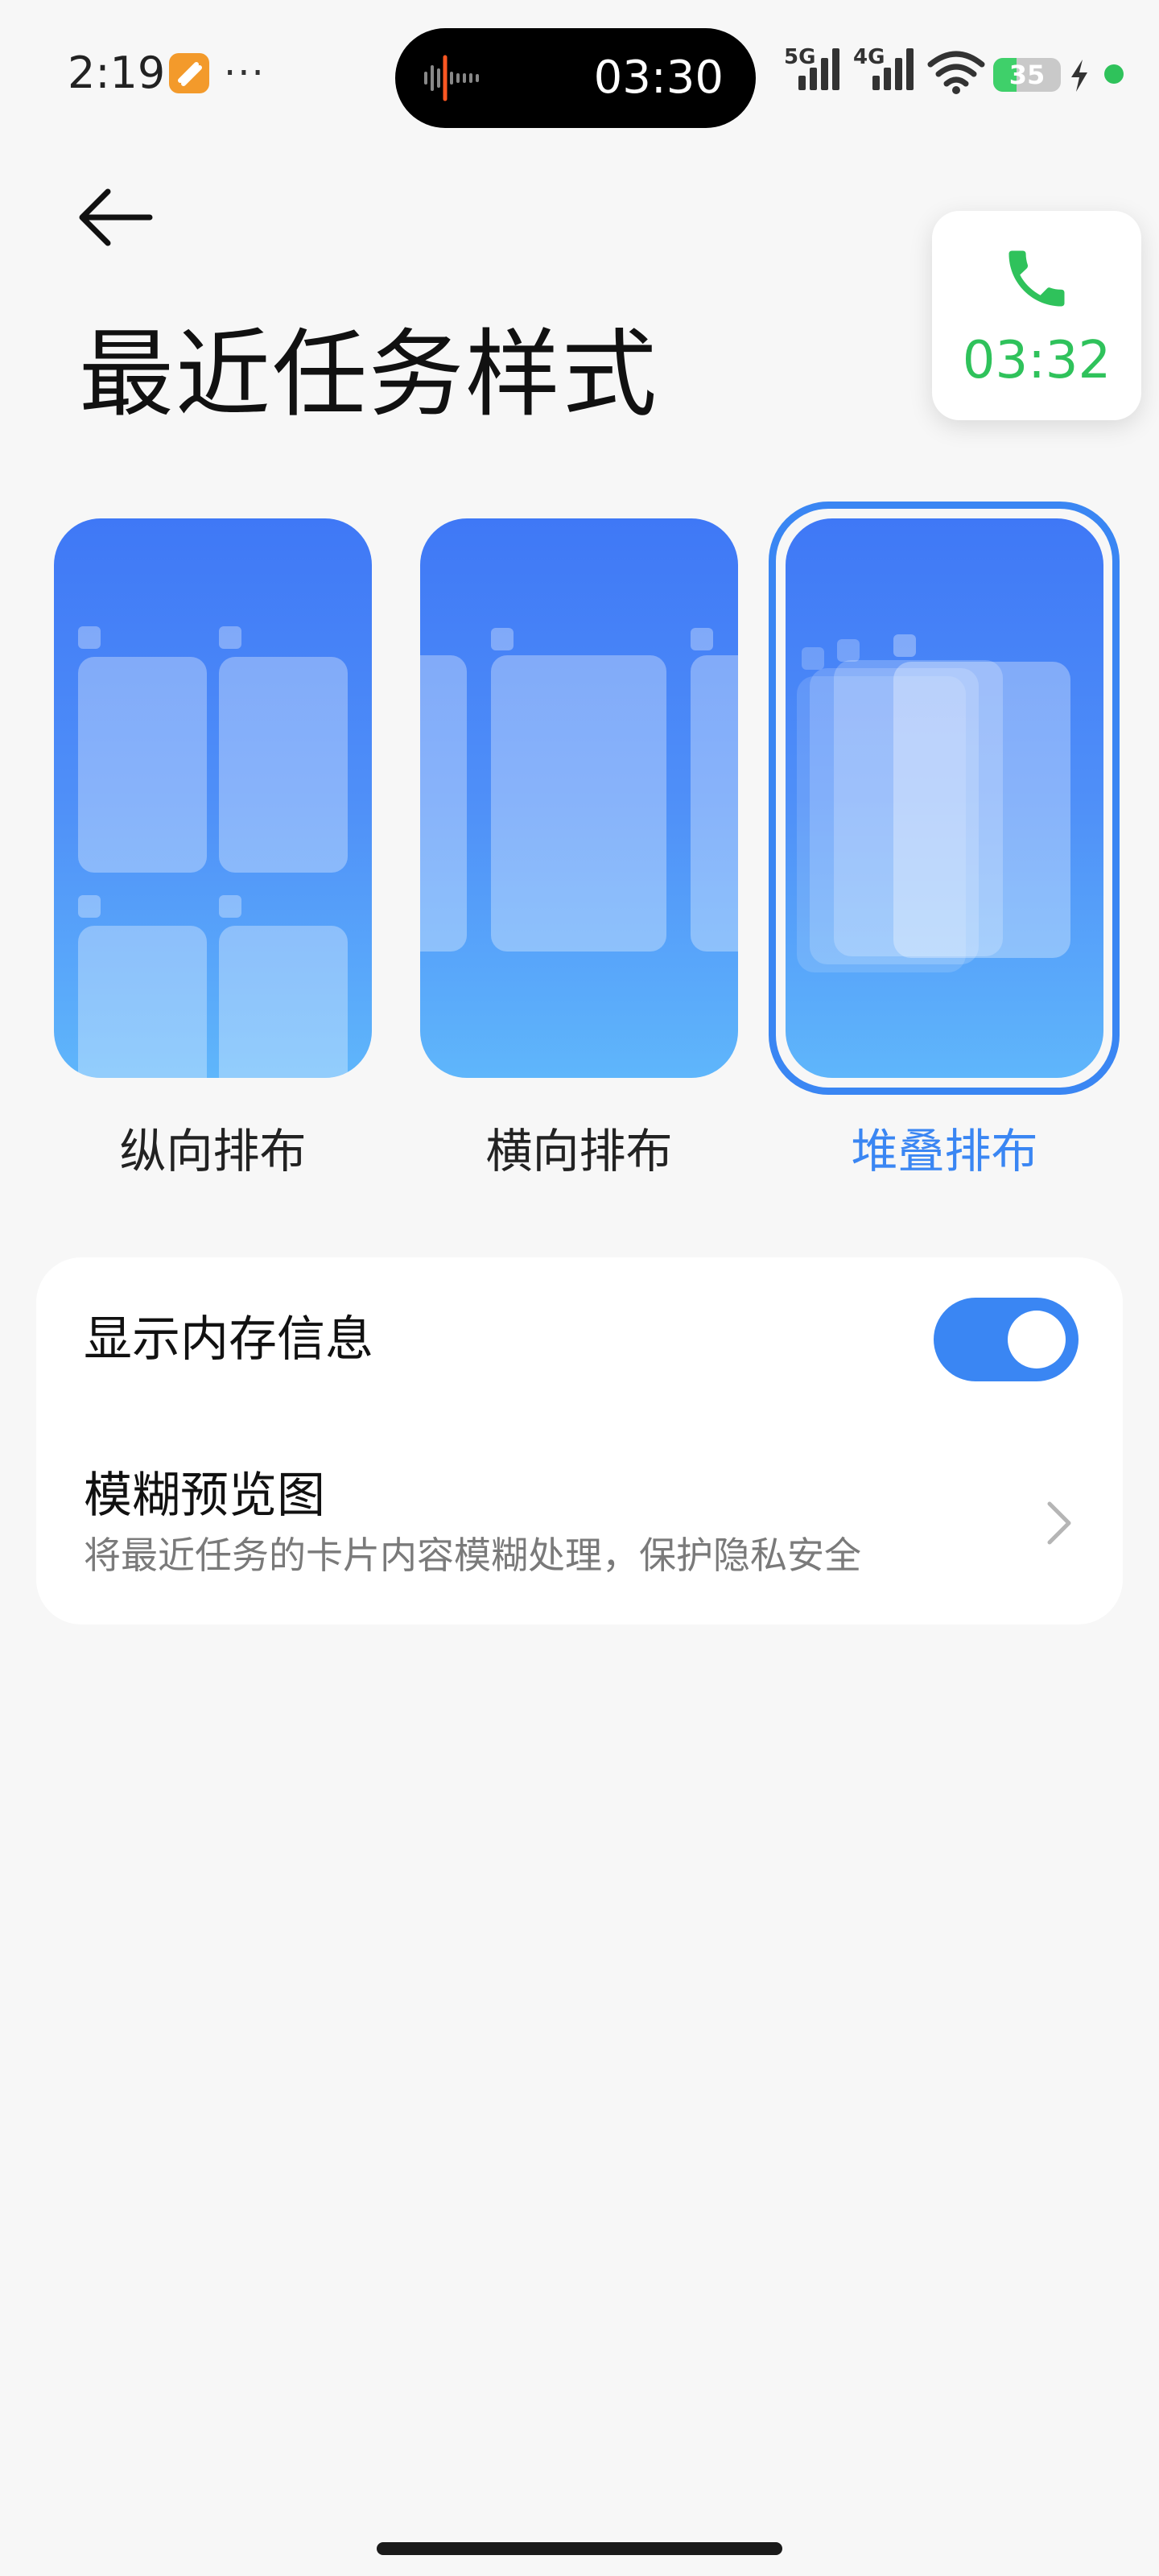  What do you see at coordinates (658, 78) in the screenshot?
I see `island-timer: 03:30` at bounding box center [658, 78].